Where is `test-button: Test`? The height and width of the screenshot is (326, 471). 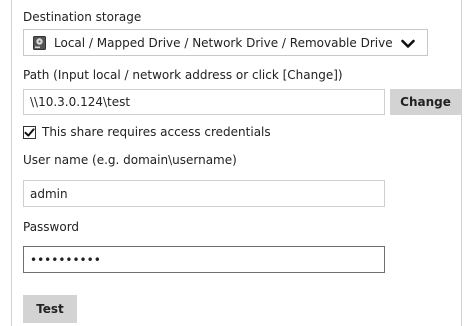
test-button: Test is located at coordinates (50, 309).